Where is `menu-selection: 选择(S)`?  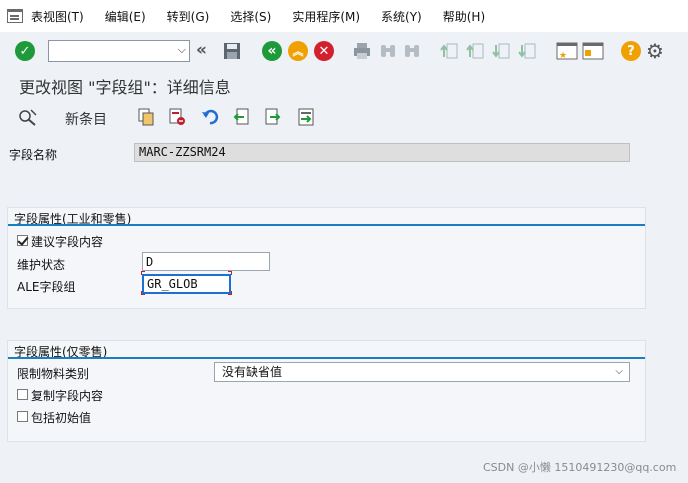
menu-selection: 选择(S) is located at coordinates (250, 16).